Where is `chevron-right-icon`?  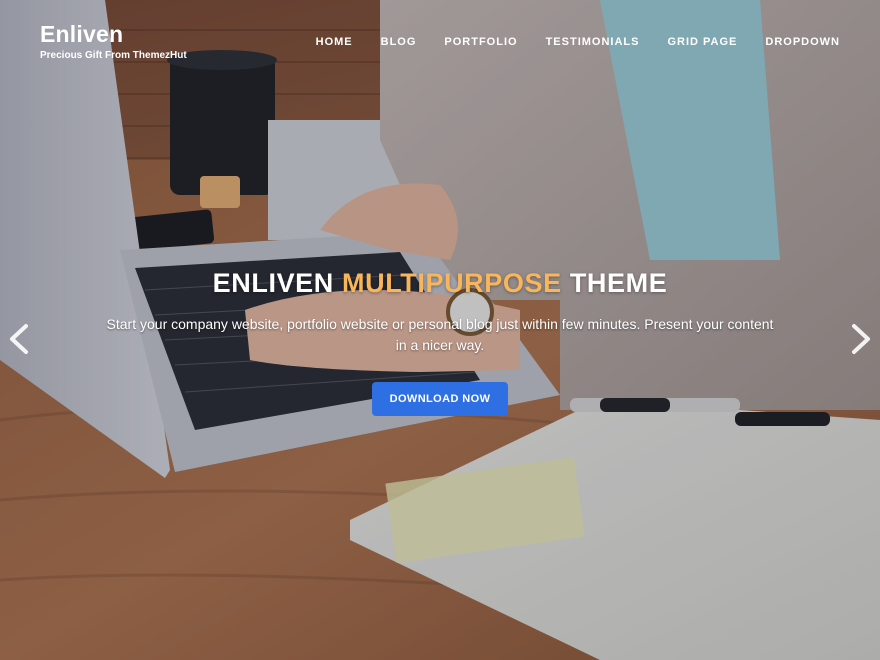
chevron-right-icon is located at coordinates (861, 339).